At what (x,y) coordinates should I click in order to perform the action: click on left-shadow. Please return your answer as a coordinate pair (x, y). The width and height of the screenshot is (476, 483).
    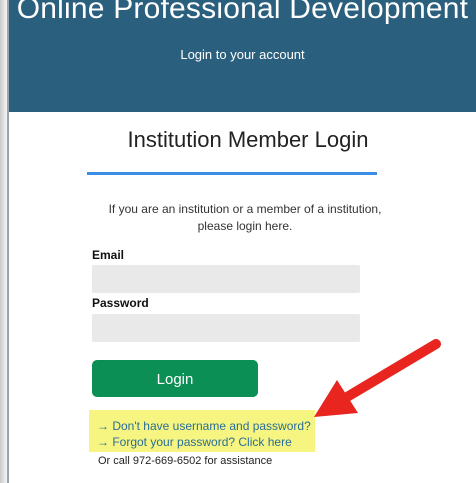
    Looking at the image, I should click on (3, 241).